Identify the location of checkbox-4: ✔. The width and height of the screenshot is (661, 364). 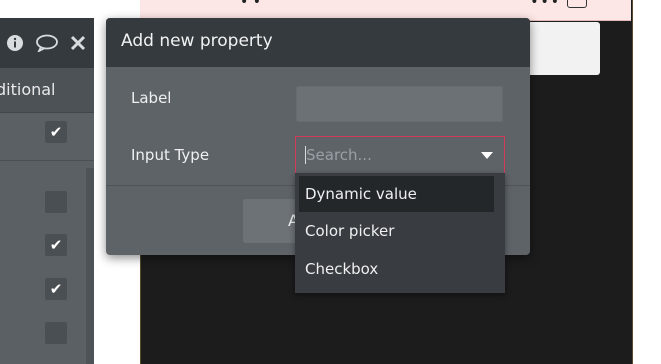
(56, 289).